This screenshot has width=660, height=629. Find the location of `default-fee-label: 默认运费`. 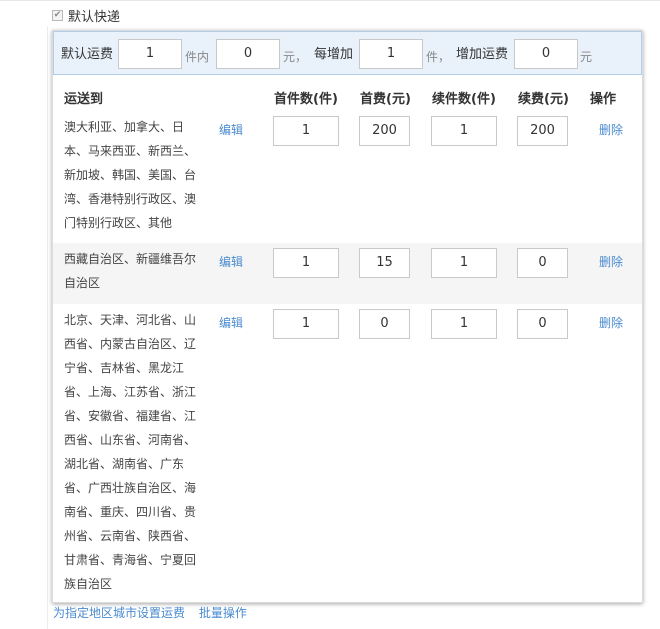

default-fee-label: 默认运费 is located at coordinates (87, 54).